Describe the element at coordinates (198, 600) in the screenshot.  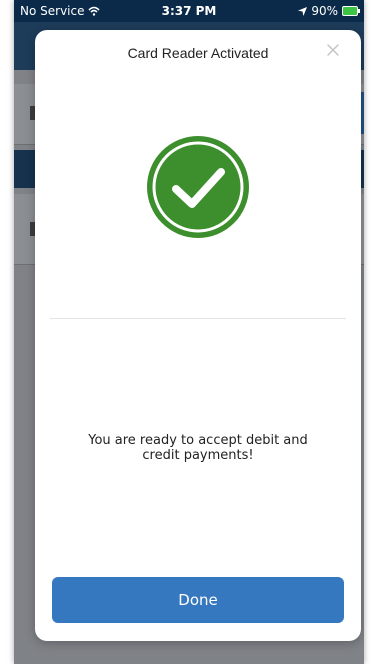
I see `done-button: Done` at that location.